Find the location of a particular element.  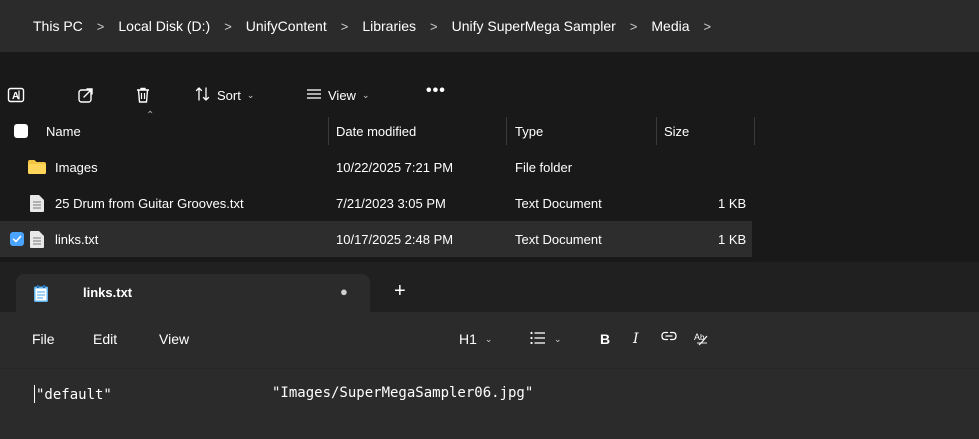

view-button: View ⌄ is located at coordinates (338, 95).